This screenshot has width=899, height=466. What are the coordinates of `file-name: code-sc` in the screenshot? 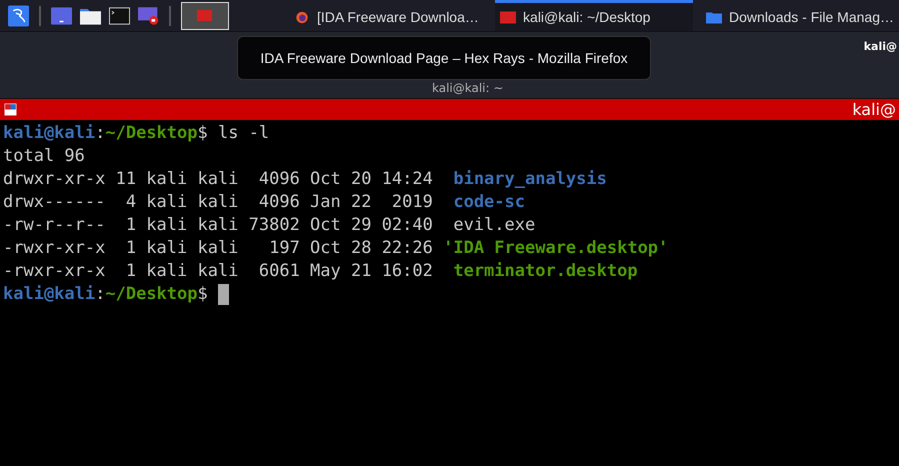 It's located at (489, 202).